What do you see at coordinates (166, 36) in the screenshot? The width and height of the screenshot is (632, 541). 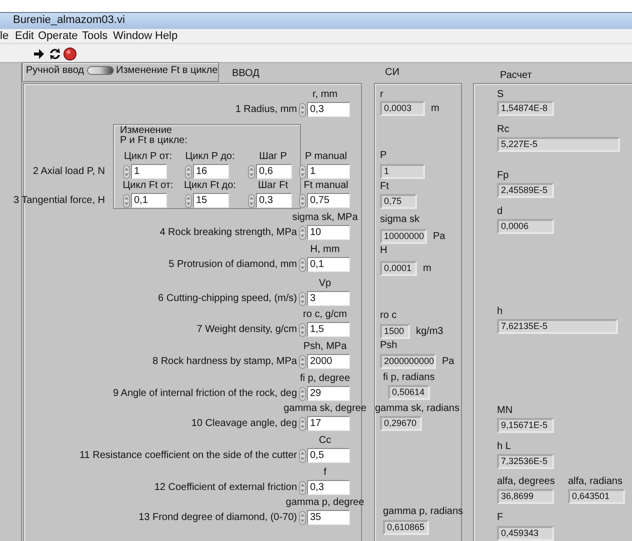 I see `menu-item: Help` at bounding box center [166, 36].